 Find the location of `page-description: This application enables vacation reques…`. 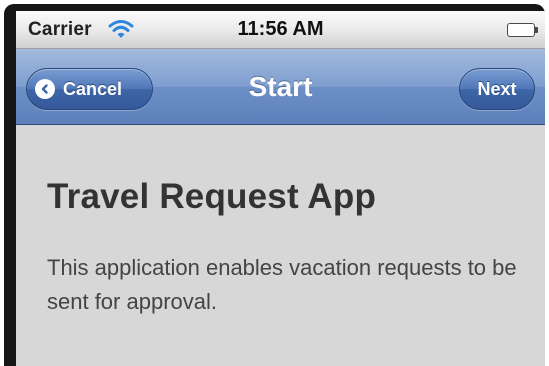

page-description: This application enables vacation reques… is located at coordinates (282, 284).